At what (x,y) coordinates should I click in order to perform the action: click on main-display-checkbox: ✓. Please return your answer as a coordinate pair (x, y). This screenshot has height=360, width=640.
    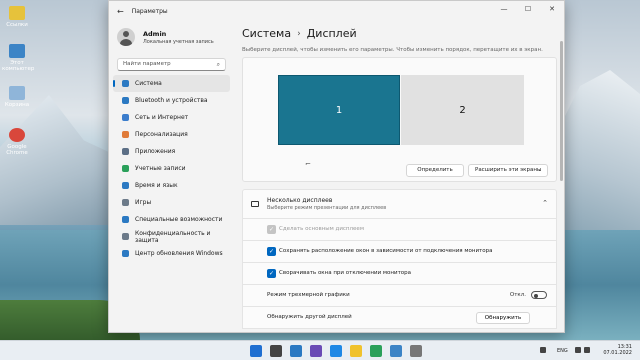
    Looking at the image, I should click on (271, 229).